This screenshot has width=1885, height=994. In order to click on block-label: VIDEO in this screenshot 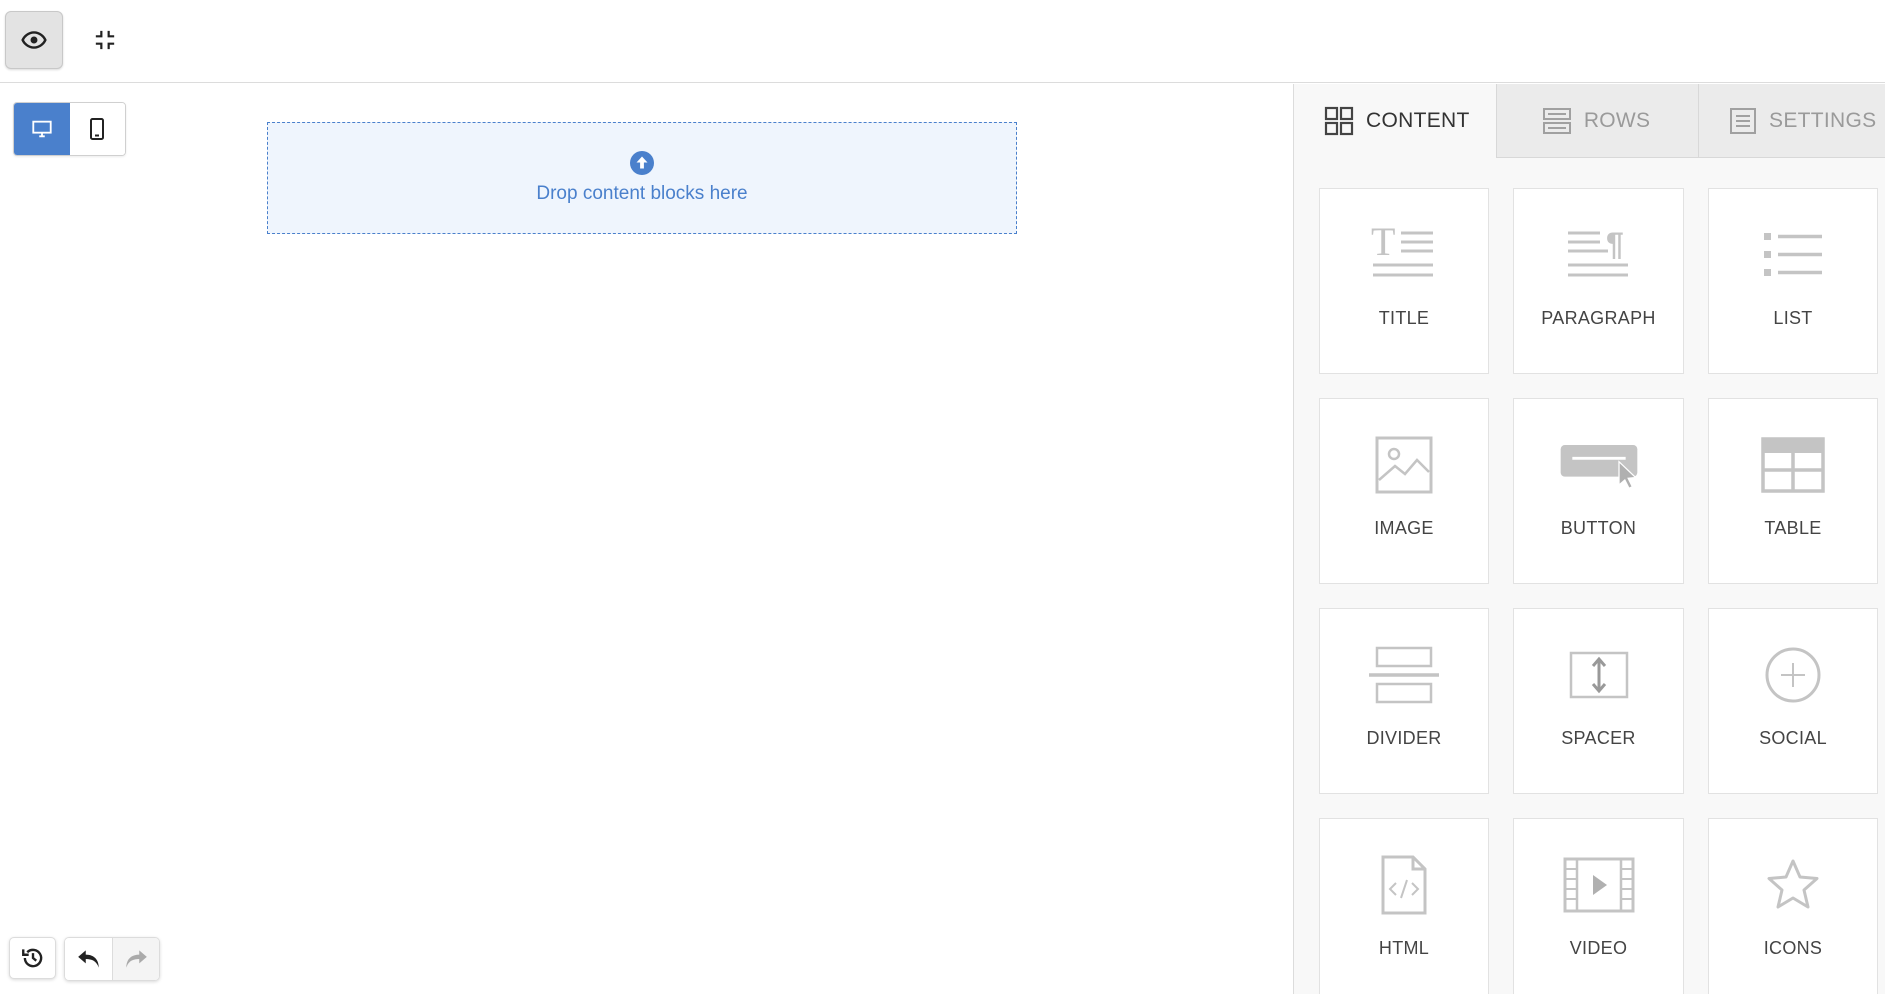, I will do `click(1598, 948)`.